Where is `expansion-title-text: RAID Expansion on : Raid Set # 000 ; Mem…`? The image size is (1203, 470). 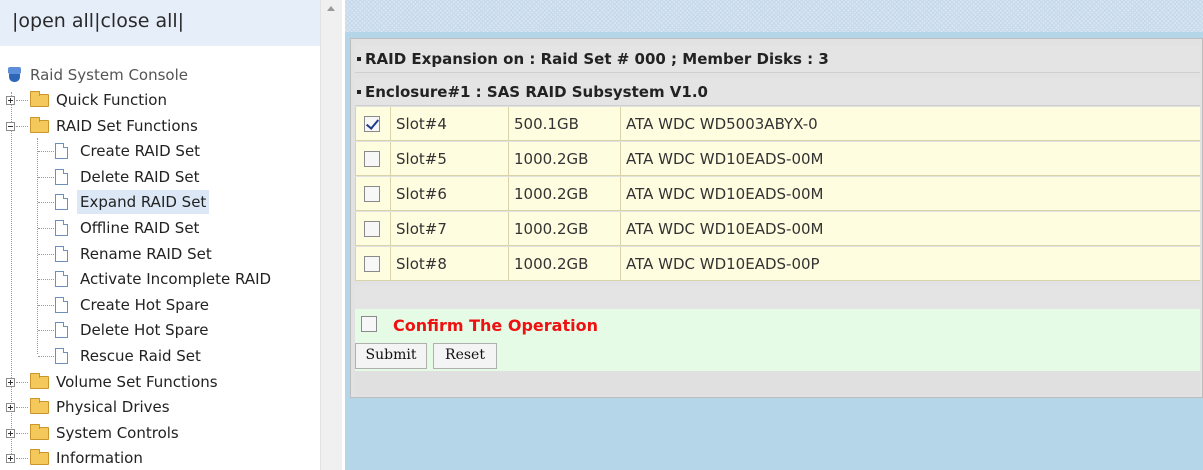
expansion-title-text: RAID Expansion on : Raid Set # 000 ; Mem… is located at coordinates (597, 59).